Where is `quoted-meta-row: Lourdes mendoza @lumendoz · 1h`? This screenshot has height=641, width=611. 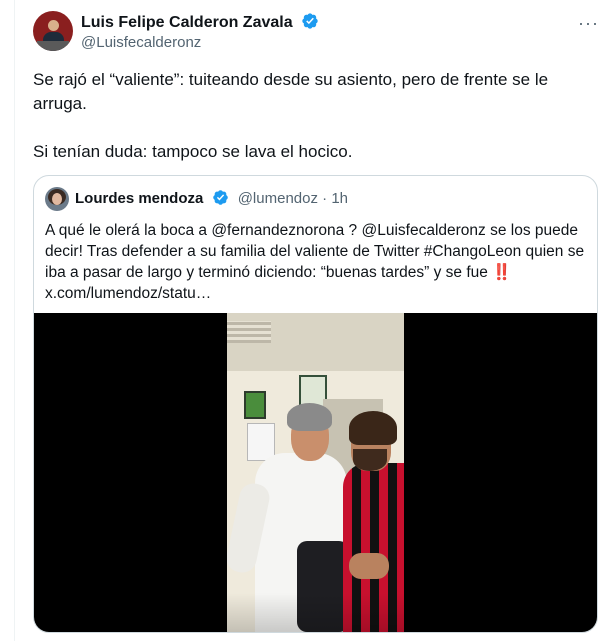 quoted-meta-row: Lourdes mendoza @lumendoz · 1h is located at coordinates (211, 199).